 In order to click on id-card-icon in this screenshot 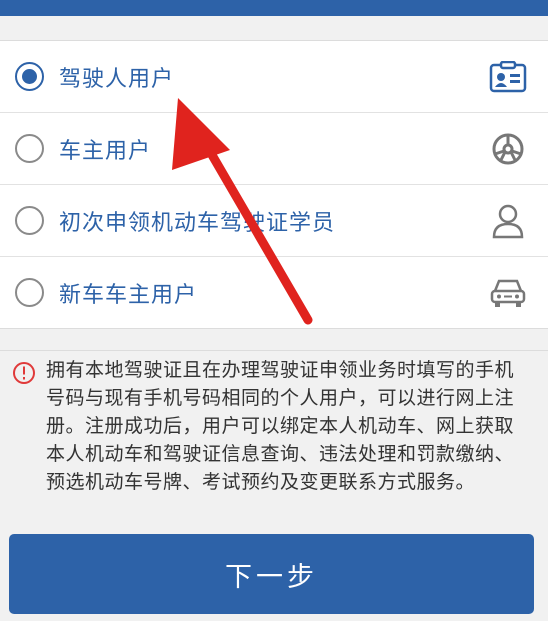, I will do `click(508, 77)`.